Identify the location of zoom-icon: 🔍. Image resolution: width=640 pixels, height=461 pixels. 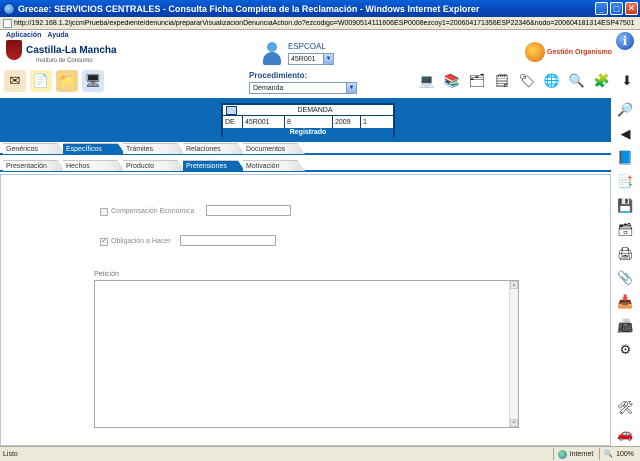
(609, 454).